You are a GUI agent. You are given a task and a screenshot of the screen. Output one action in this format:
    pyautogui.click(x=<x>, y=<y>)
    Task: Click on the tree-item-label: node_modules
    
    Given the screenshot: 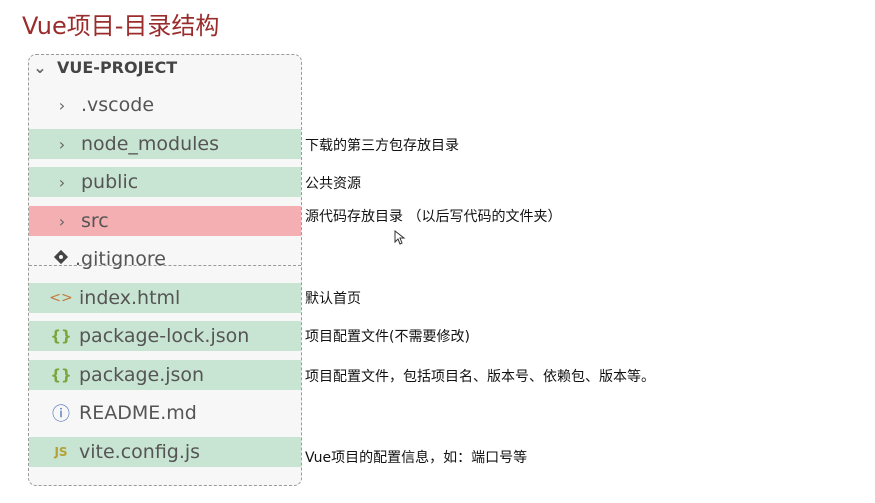 What is the action you would take?
    pyautogui.click(x=150, y=144)
    